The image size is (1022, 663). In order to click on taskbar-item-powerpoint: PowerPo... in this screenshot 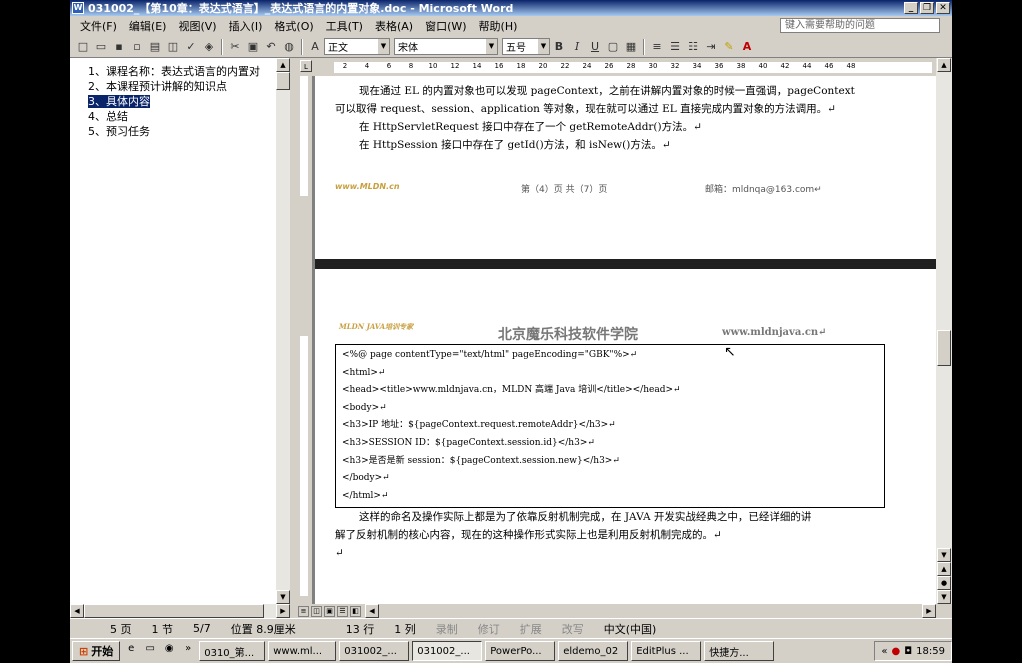, I will do `click(520, 651)`.